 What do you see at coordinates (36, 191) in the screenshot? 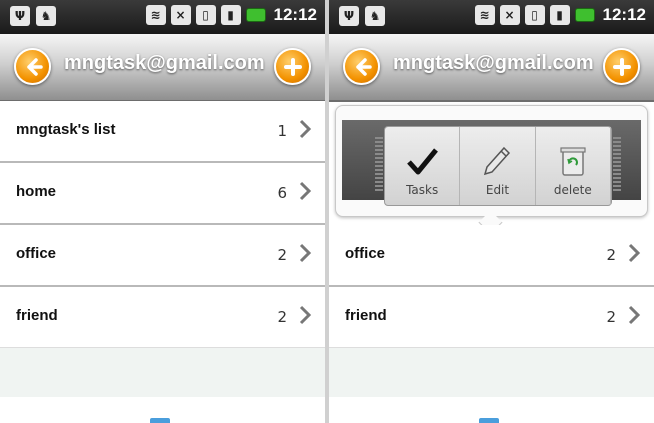
I see `list-name: home` at bounding box center [36, 191].